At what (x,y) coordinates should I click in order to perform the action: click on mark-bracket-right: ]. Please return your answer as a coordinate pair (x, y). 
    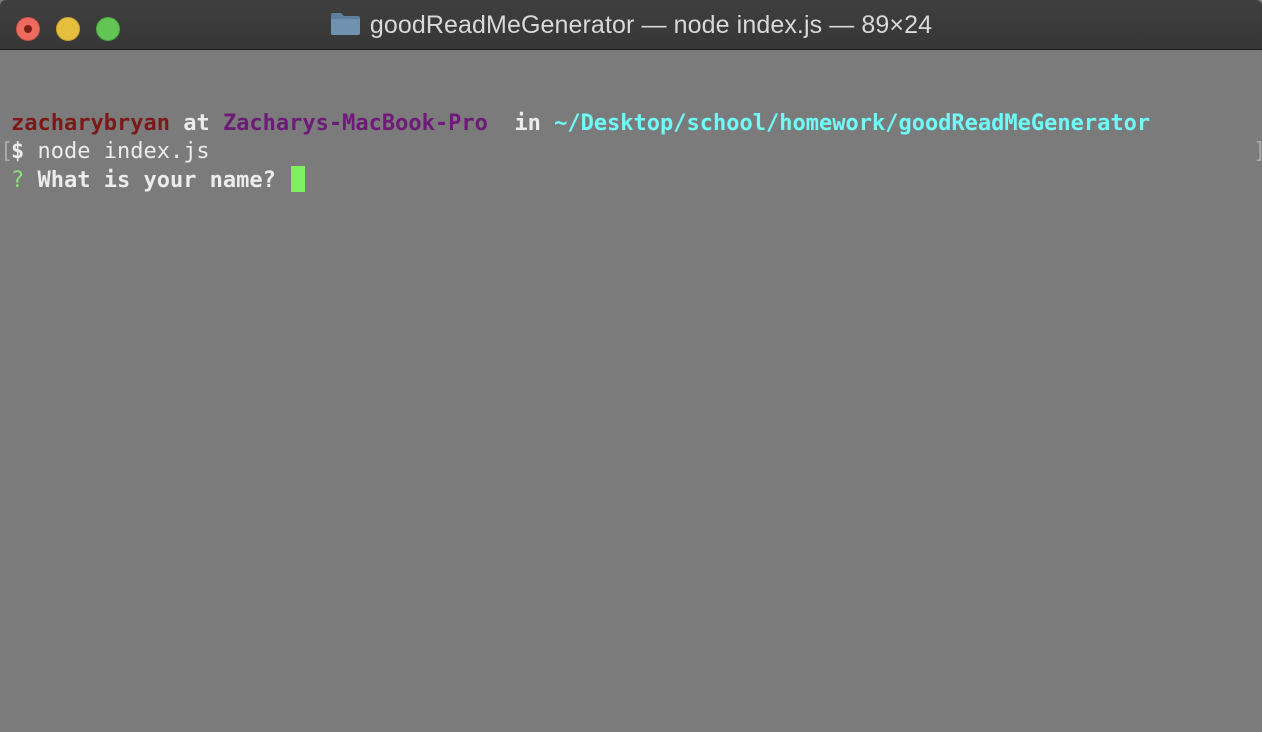
    Looking at the image, I should click on (1257, 152).